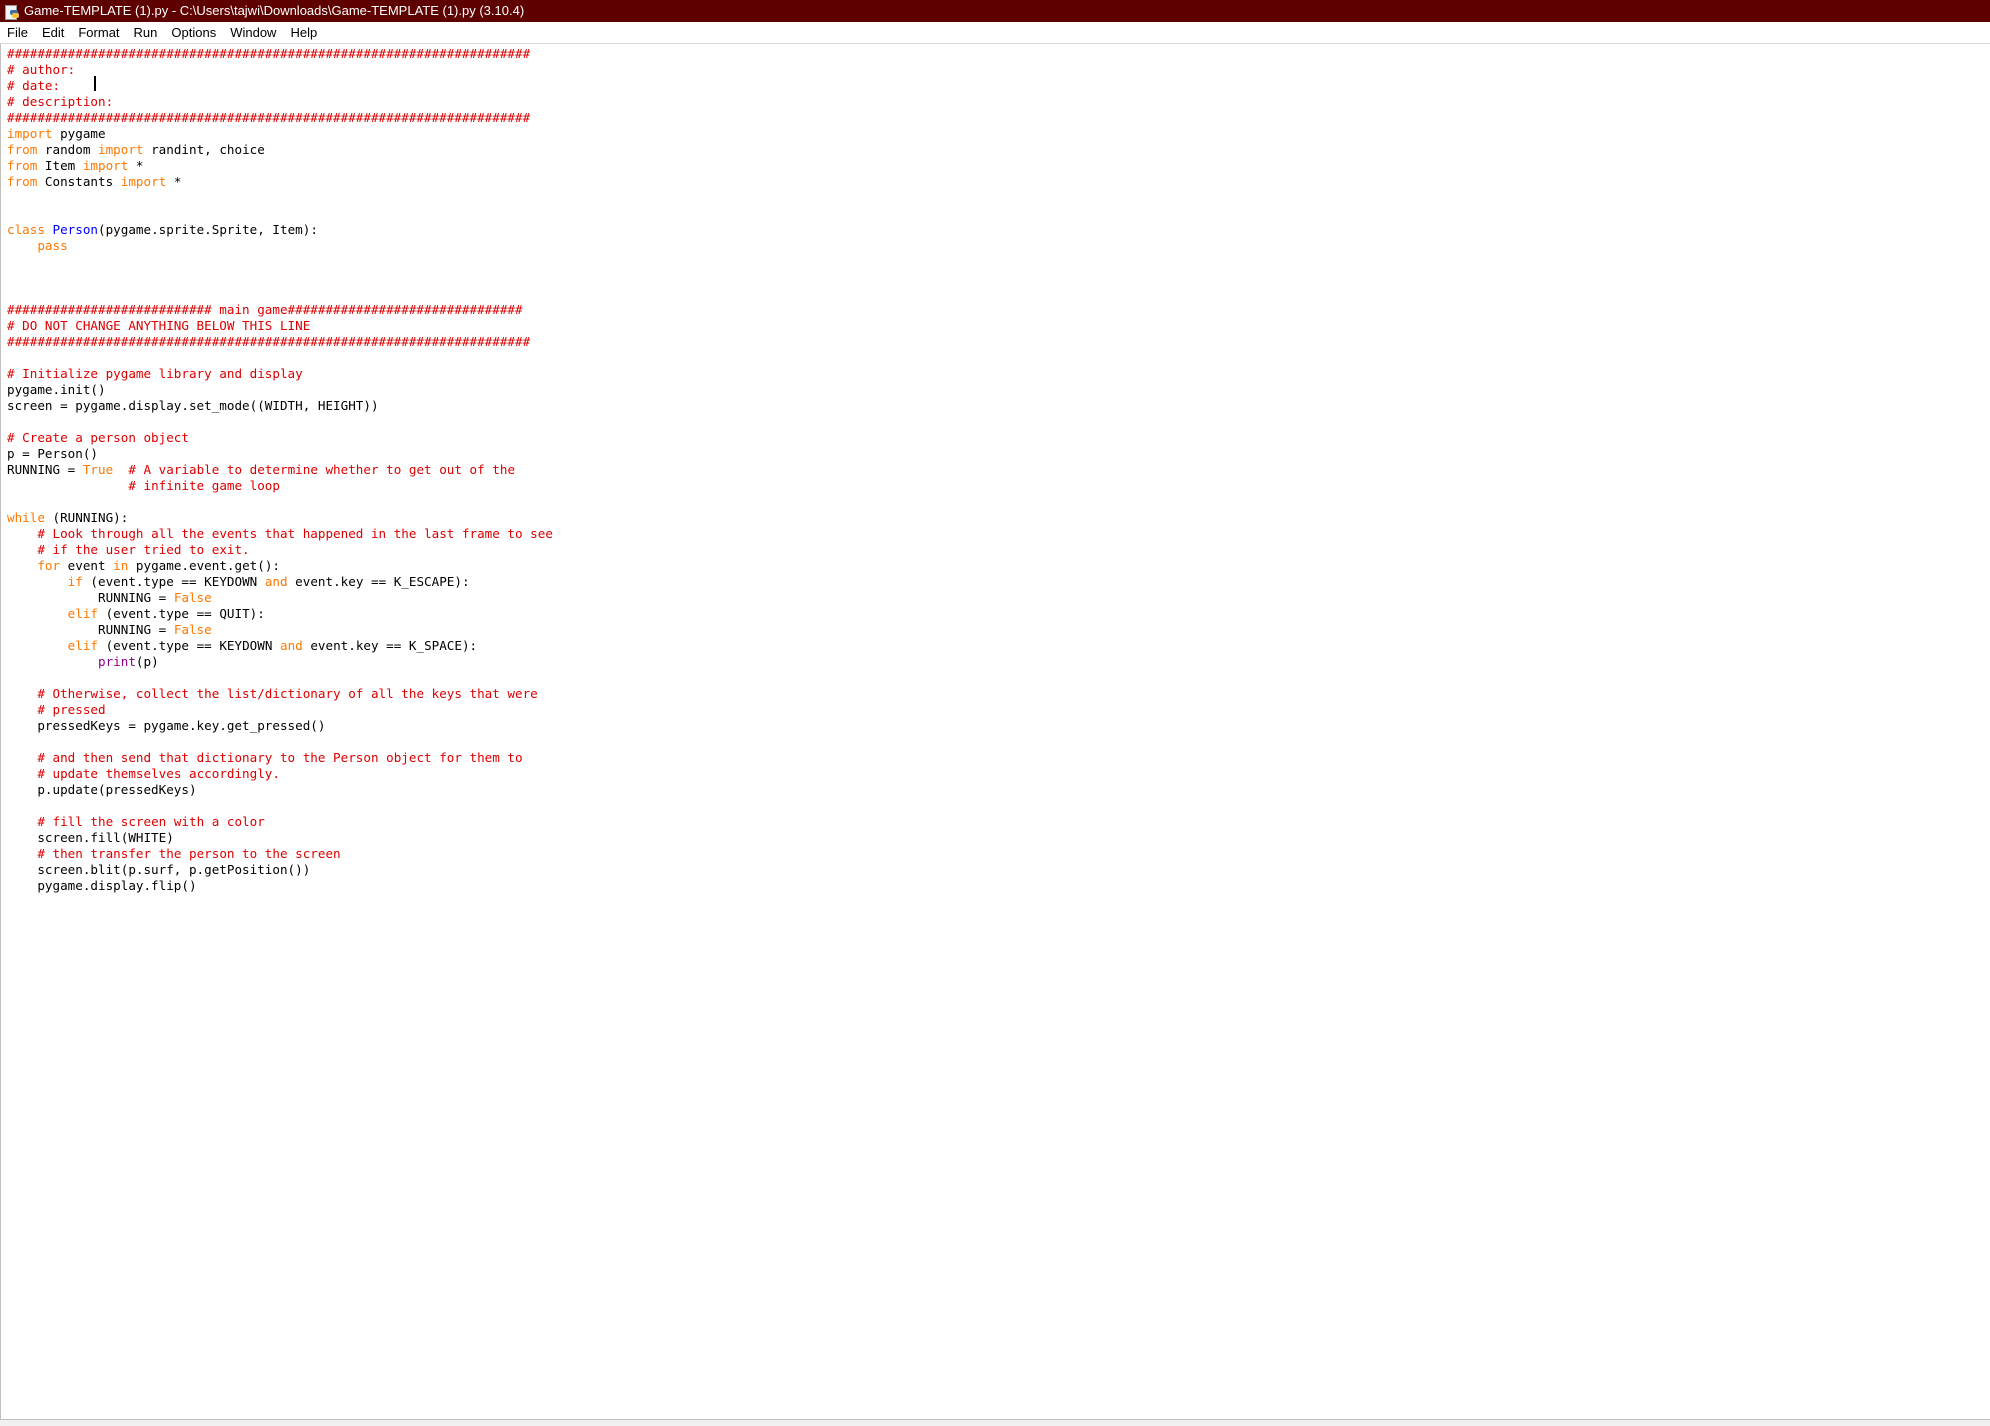 This screenshot has height=1426, width=1990. What do you see at coordinates (280, 726) in the screenshot?
I see `code-line: pressedKeys = pygame.key.get_pressed()` at bounding box center [280, 726].